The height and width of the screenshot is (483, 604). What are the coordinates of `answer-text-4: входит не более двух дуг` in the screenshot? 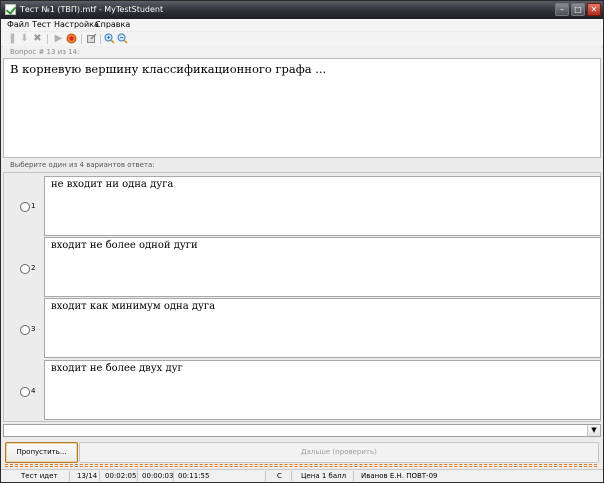 It's located at (117, 368).